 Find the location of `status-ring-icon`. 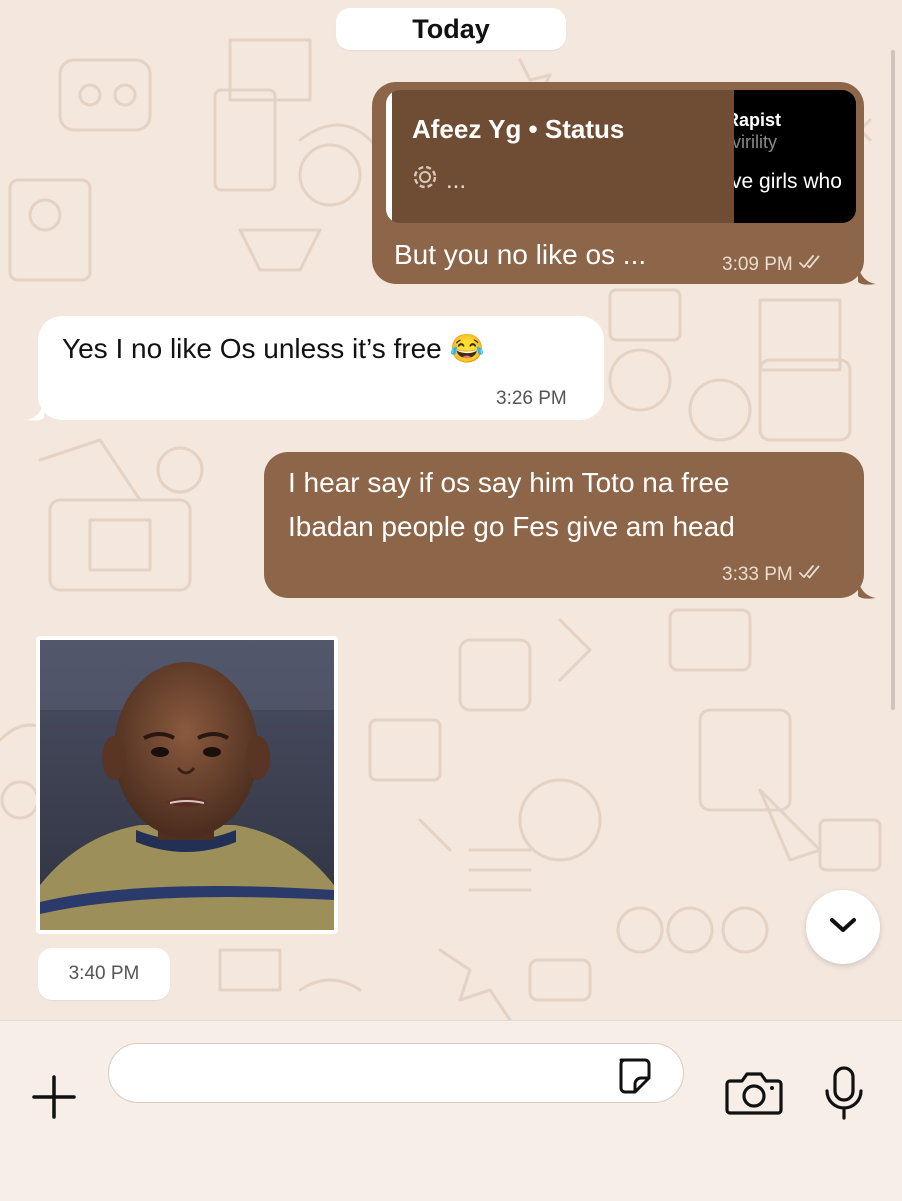

status-ring-icon is located at coordinates (425, 180).